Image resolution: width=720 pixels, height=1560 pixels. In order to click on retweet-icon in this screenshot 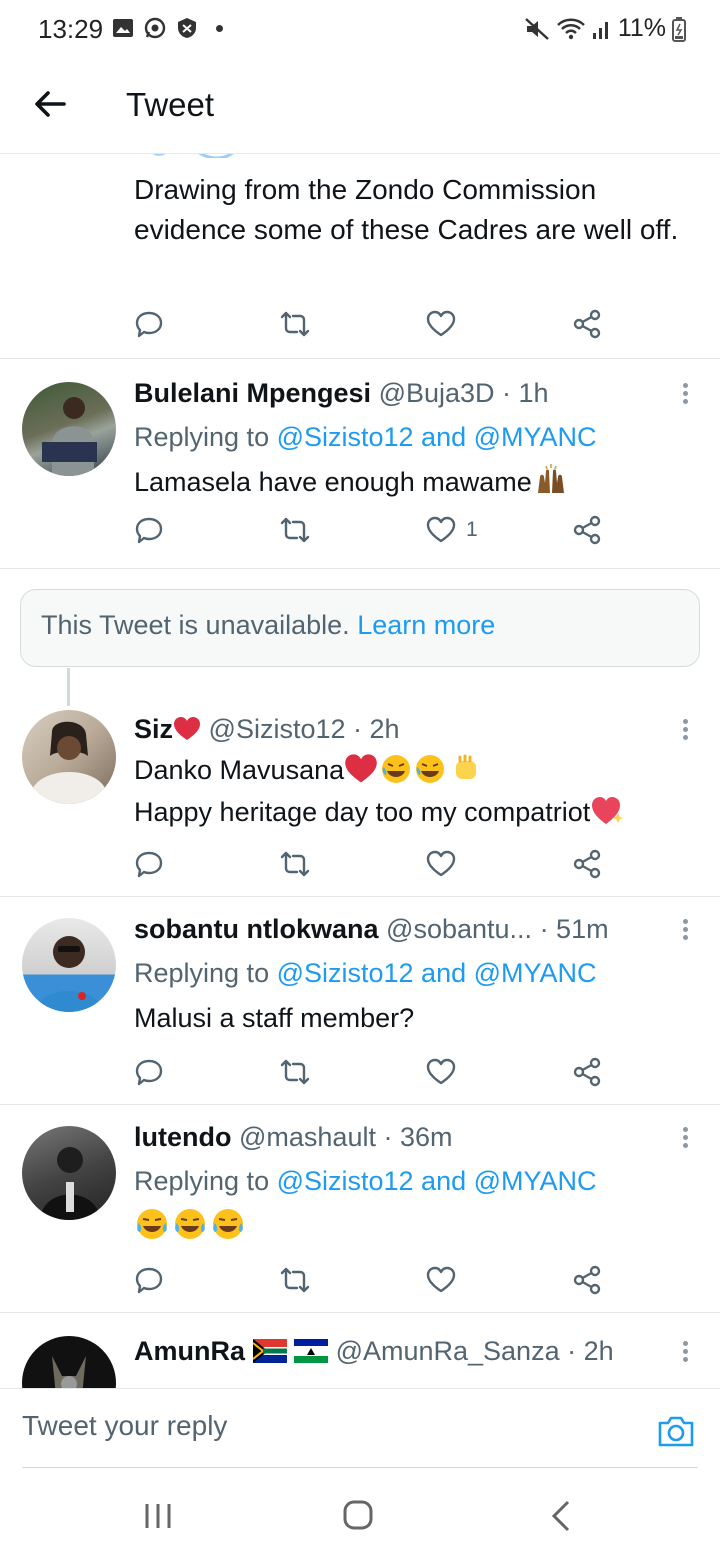, I will do `click(295, 864)`.